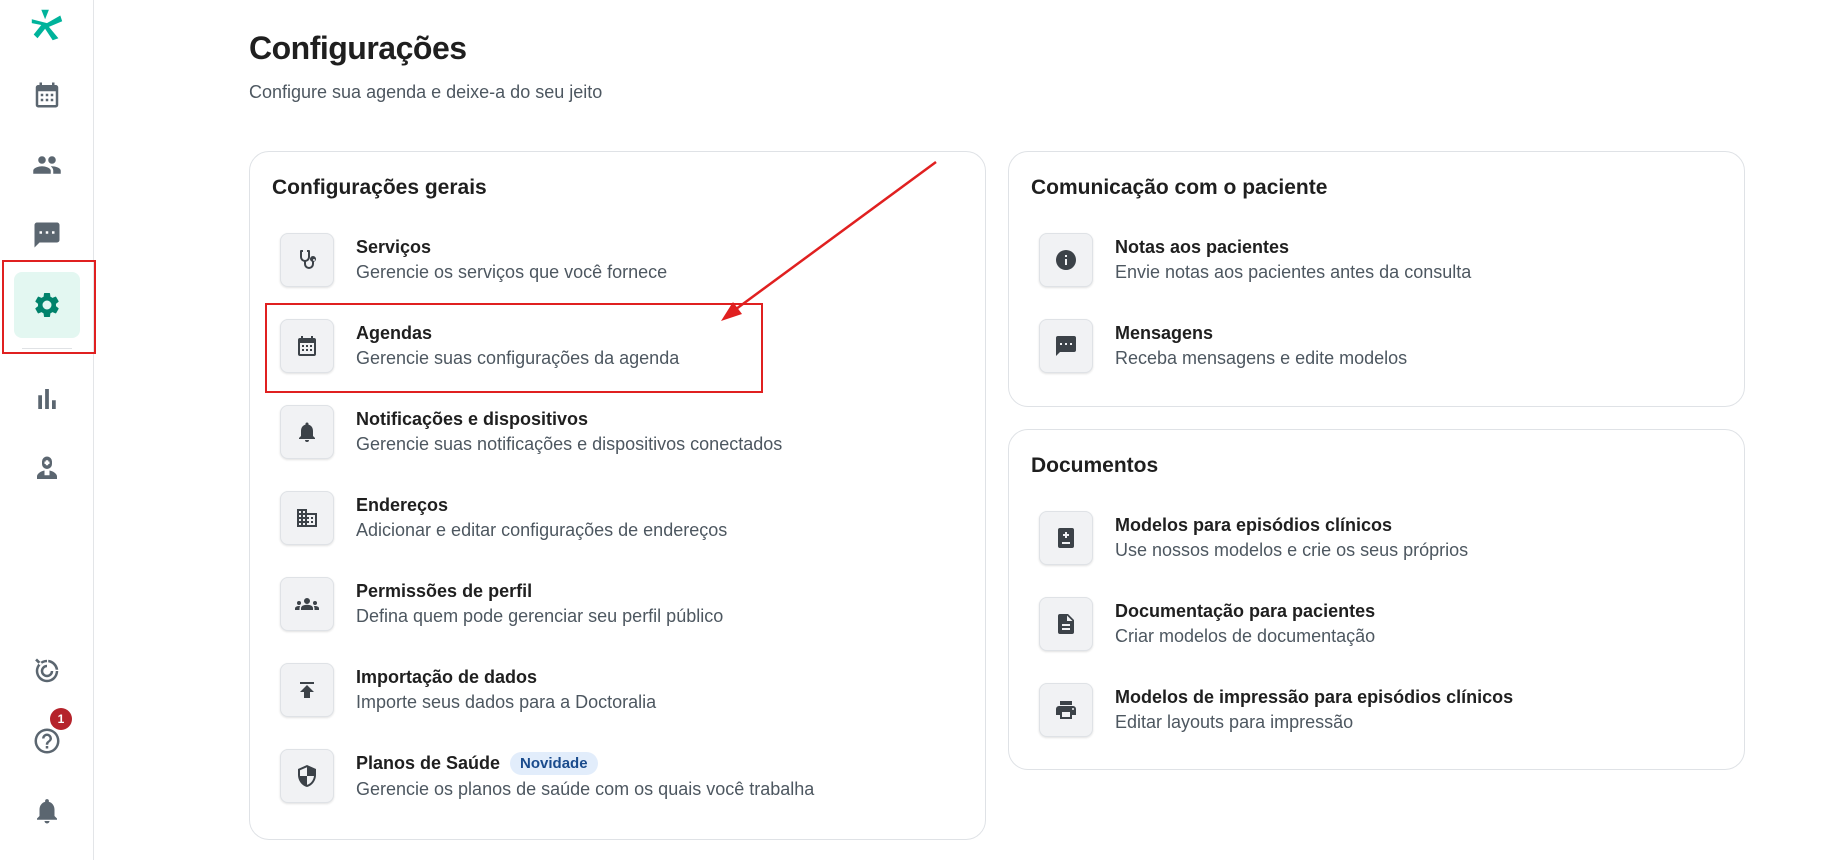 This screenshot has height=860, width=1821. I want to click on item-title: Documentação para pacientes, so click(1245, 611).